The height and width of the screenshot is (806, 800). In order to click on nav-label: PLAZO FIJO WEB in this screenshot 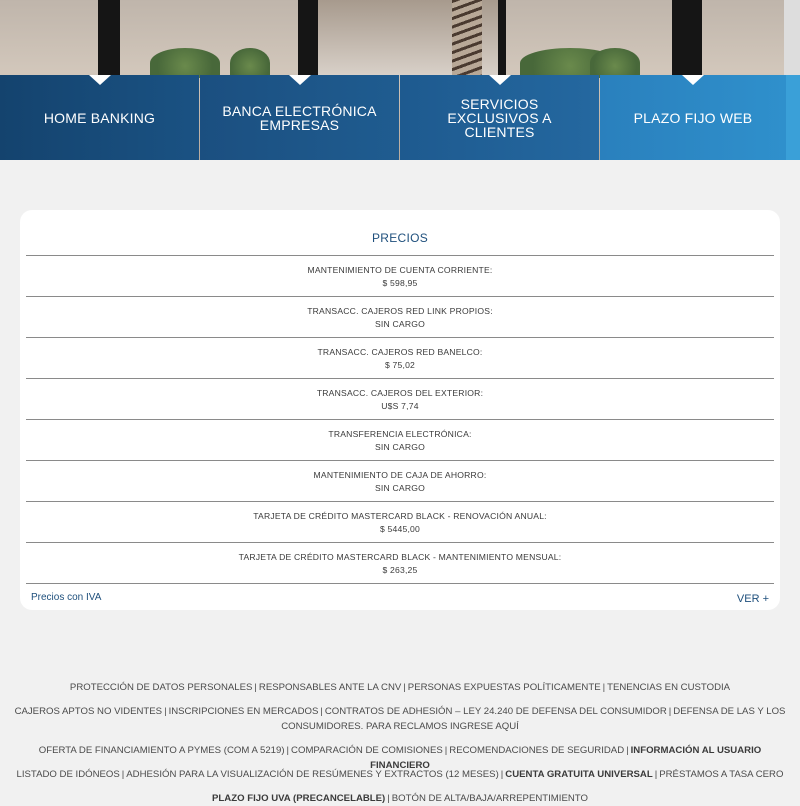, I will do `click(693, 117)`.